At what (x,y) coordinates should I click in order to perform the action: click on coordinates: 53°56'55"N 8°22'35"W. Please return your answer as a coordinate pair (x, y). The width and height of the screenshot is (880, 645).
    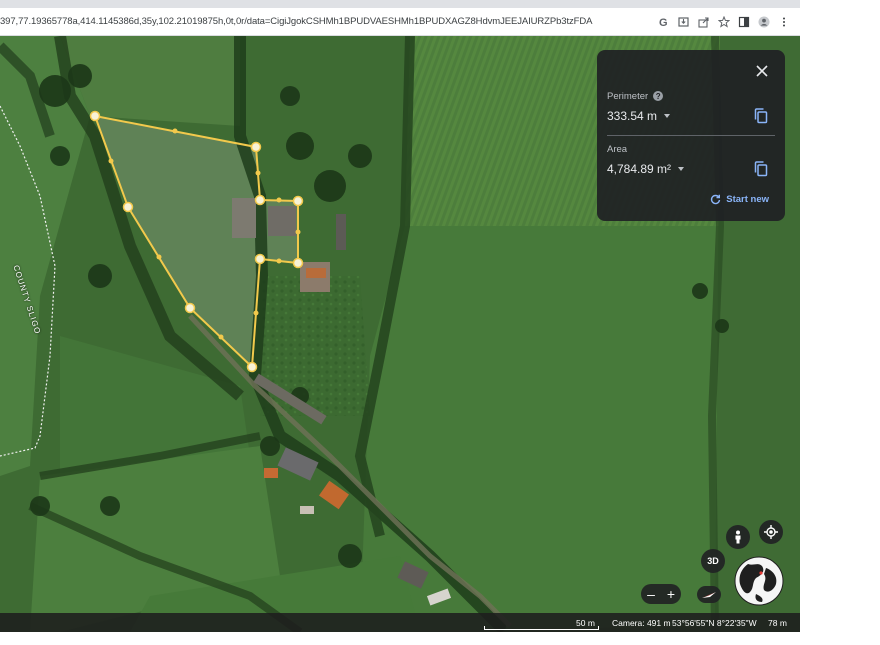
    Looking at the image, I should click on (714, 623).